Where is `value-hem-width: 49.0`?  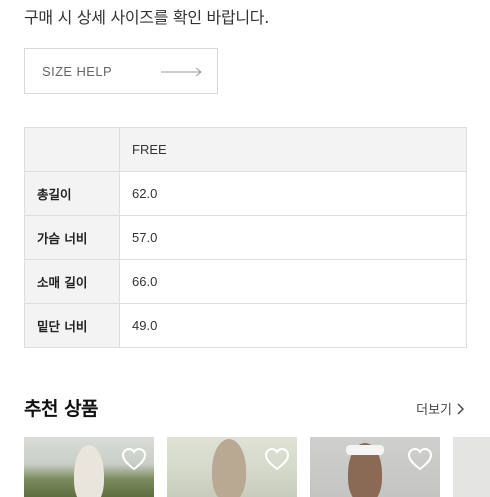
value-hem-width: 49.0 is located at coordinates (293, 325).